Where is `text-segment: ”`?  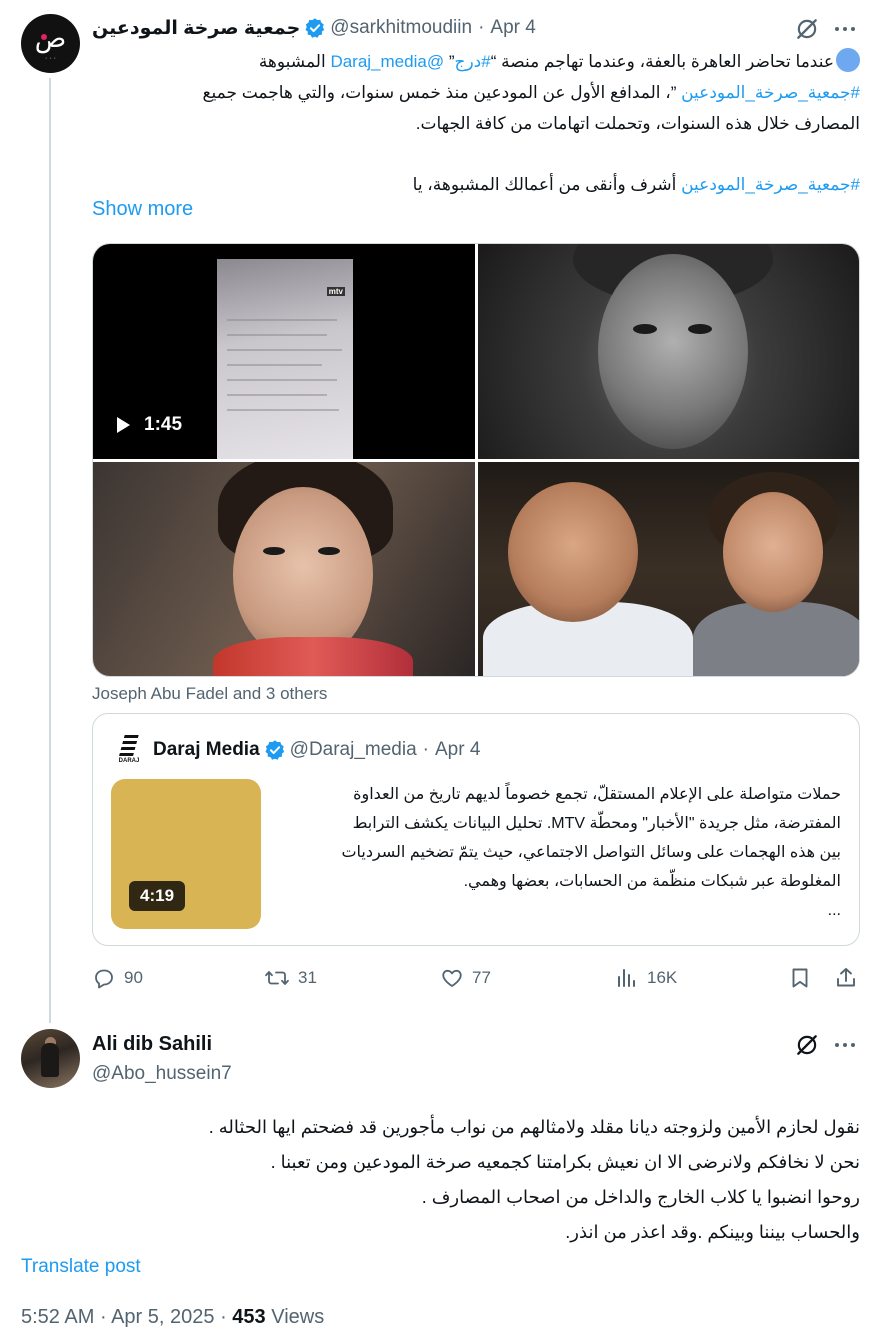
text-segment: ” is located at coordinates (449, 61).